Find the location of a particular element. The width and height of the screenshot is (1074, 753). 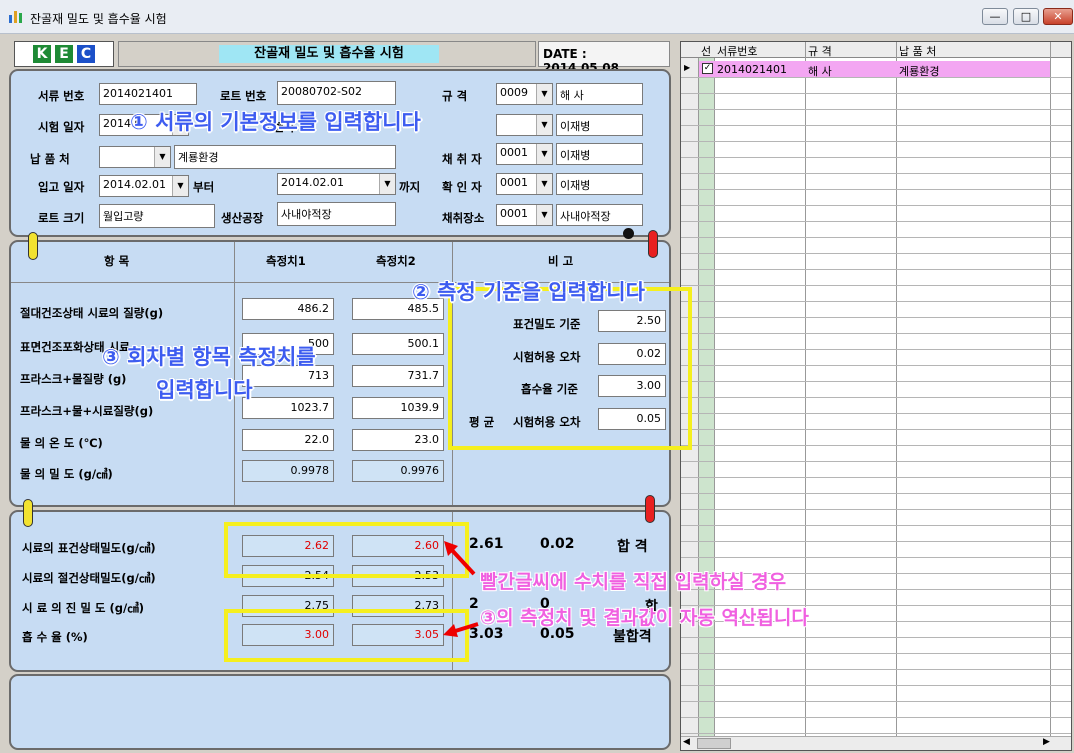

supplier-code-dropdown: ▼ is located at coordinates (135, 157).